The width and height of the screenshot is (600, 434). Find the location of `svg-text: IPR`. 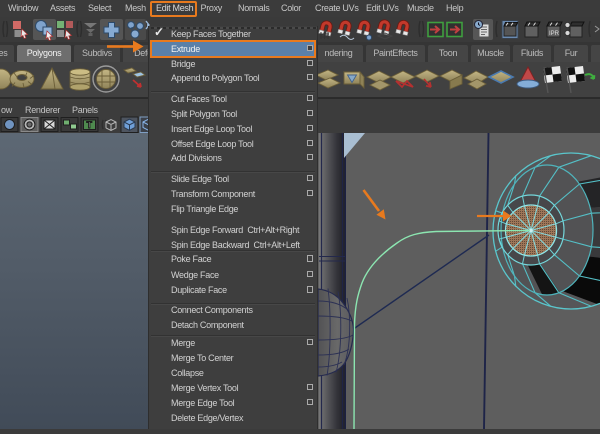

svg-text: IPR is located at coordinates (554, 34).